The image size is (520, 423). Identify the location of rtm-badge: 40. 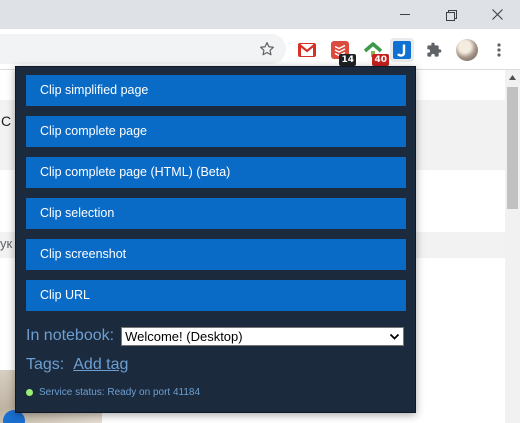
(380, 60).